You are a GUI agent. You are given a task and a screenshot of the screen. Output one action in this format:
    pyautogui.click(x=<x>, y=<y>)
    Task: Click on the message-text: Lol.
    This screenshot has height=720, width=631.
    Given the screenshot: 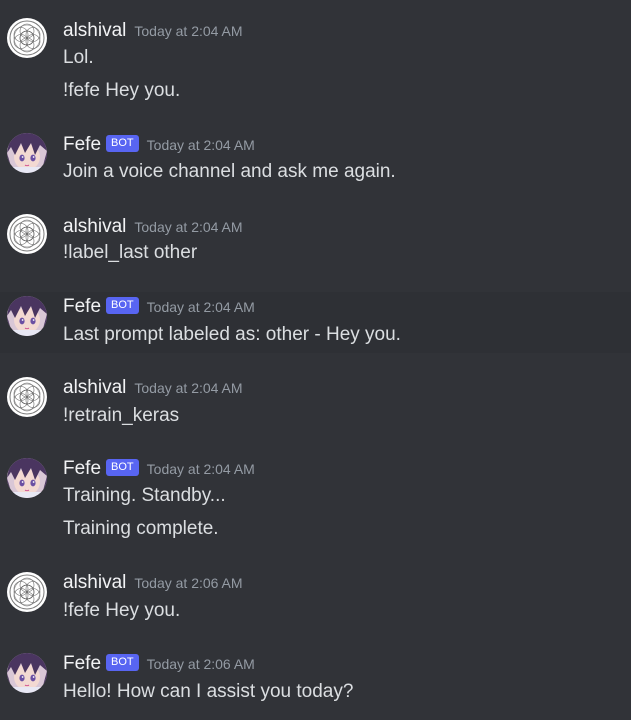 What is the action you would take?
    pyautogui.click(x=78, y=57)
    